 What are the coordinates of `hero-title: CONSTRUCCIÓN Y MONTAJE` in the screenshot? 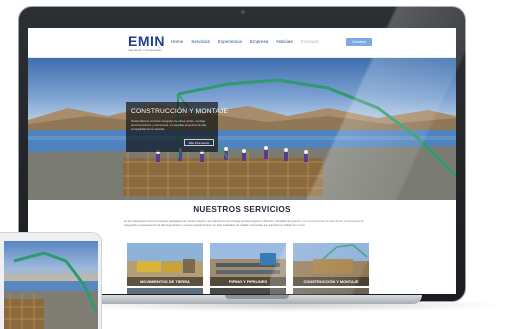 It's located at (180, 111).